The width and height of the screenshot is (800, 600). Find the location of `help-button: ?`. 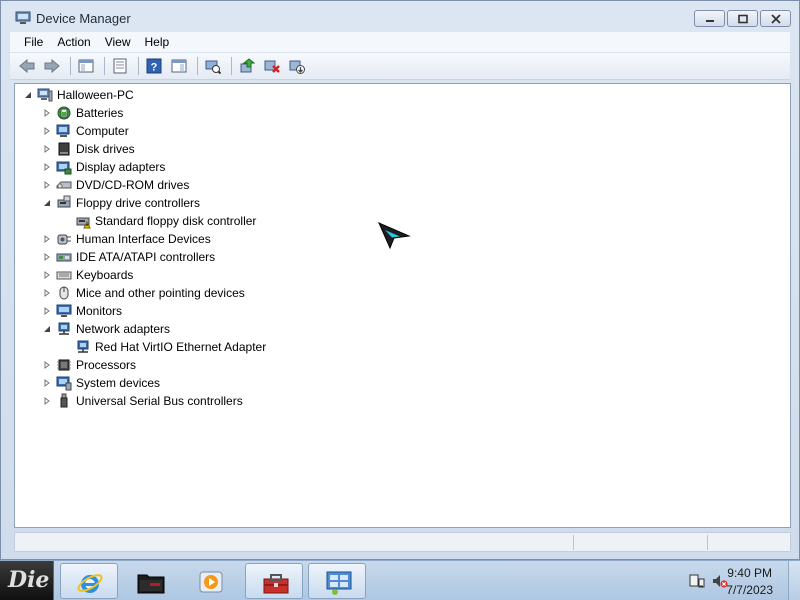

help-button: ? is located at coordinates (154, 66).